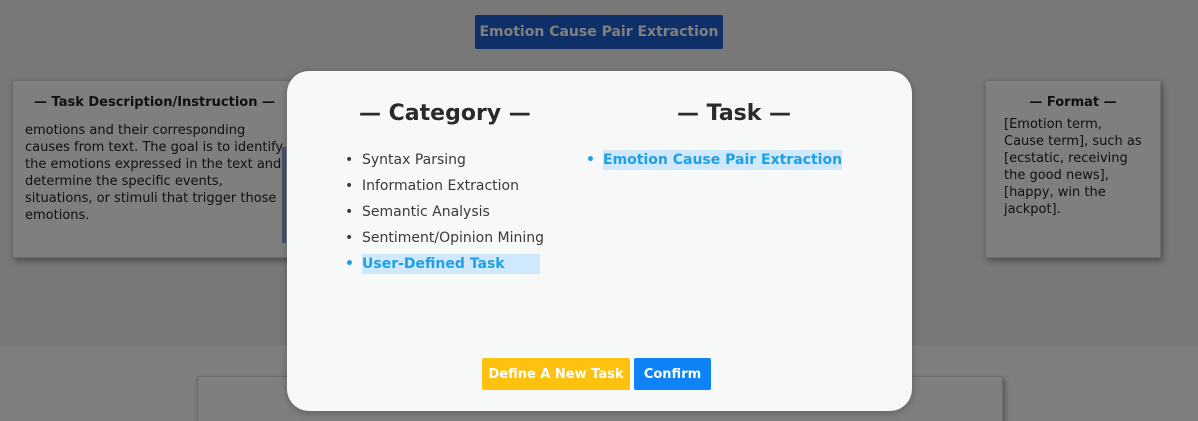 Image resolution: width=1198 pixels, height=421 pixels. I want to click on category-item: • Syntax Parsing, so click(443, 160).